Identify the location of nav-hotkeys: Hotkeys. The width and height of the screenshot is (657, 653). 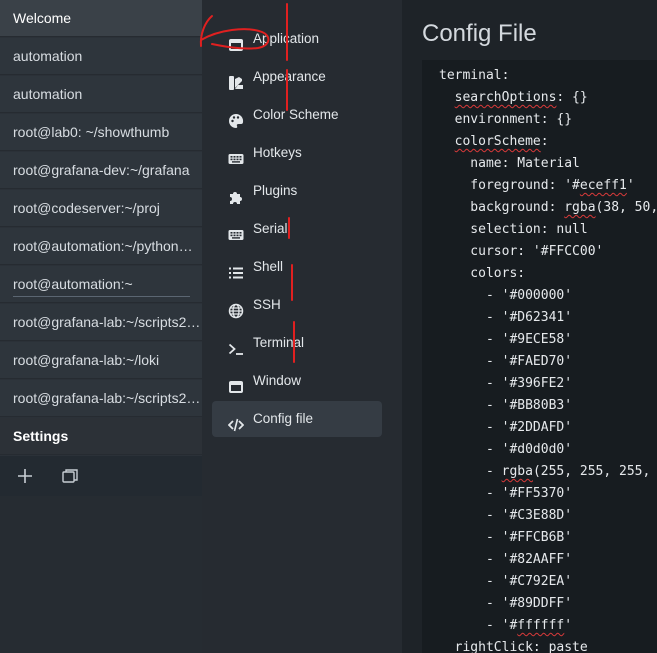
(297, 153).